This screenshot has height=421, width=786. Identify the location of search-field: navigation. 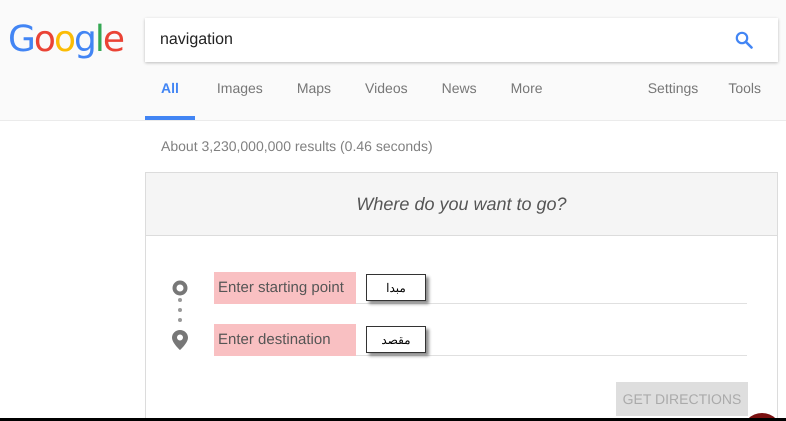
(461, 40).